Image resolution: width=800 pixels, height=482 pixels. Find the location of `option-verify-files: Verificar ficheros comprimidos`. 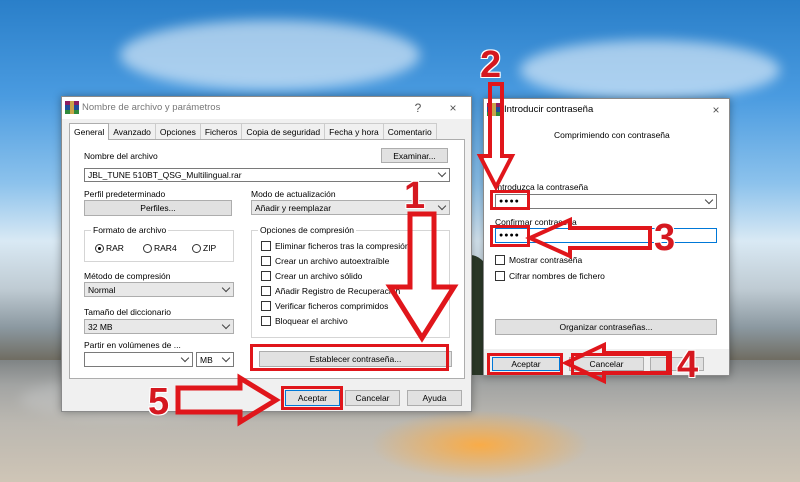

option-verify-files: Verificar ficheros comprimidos is located at coordinates (324, 306).